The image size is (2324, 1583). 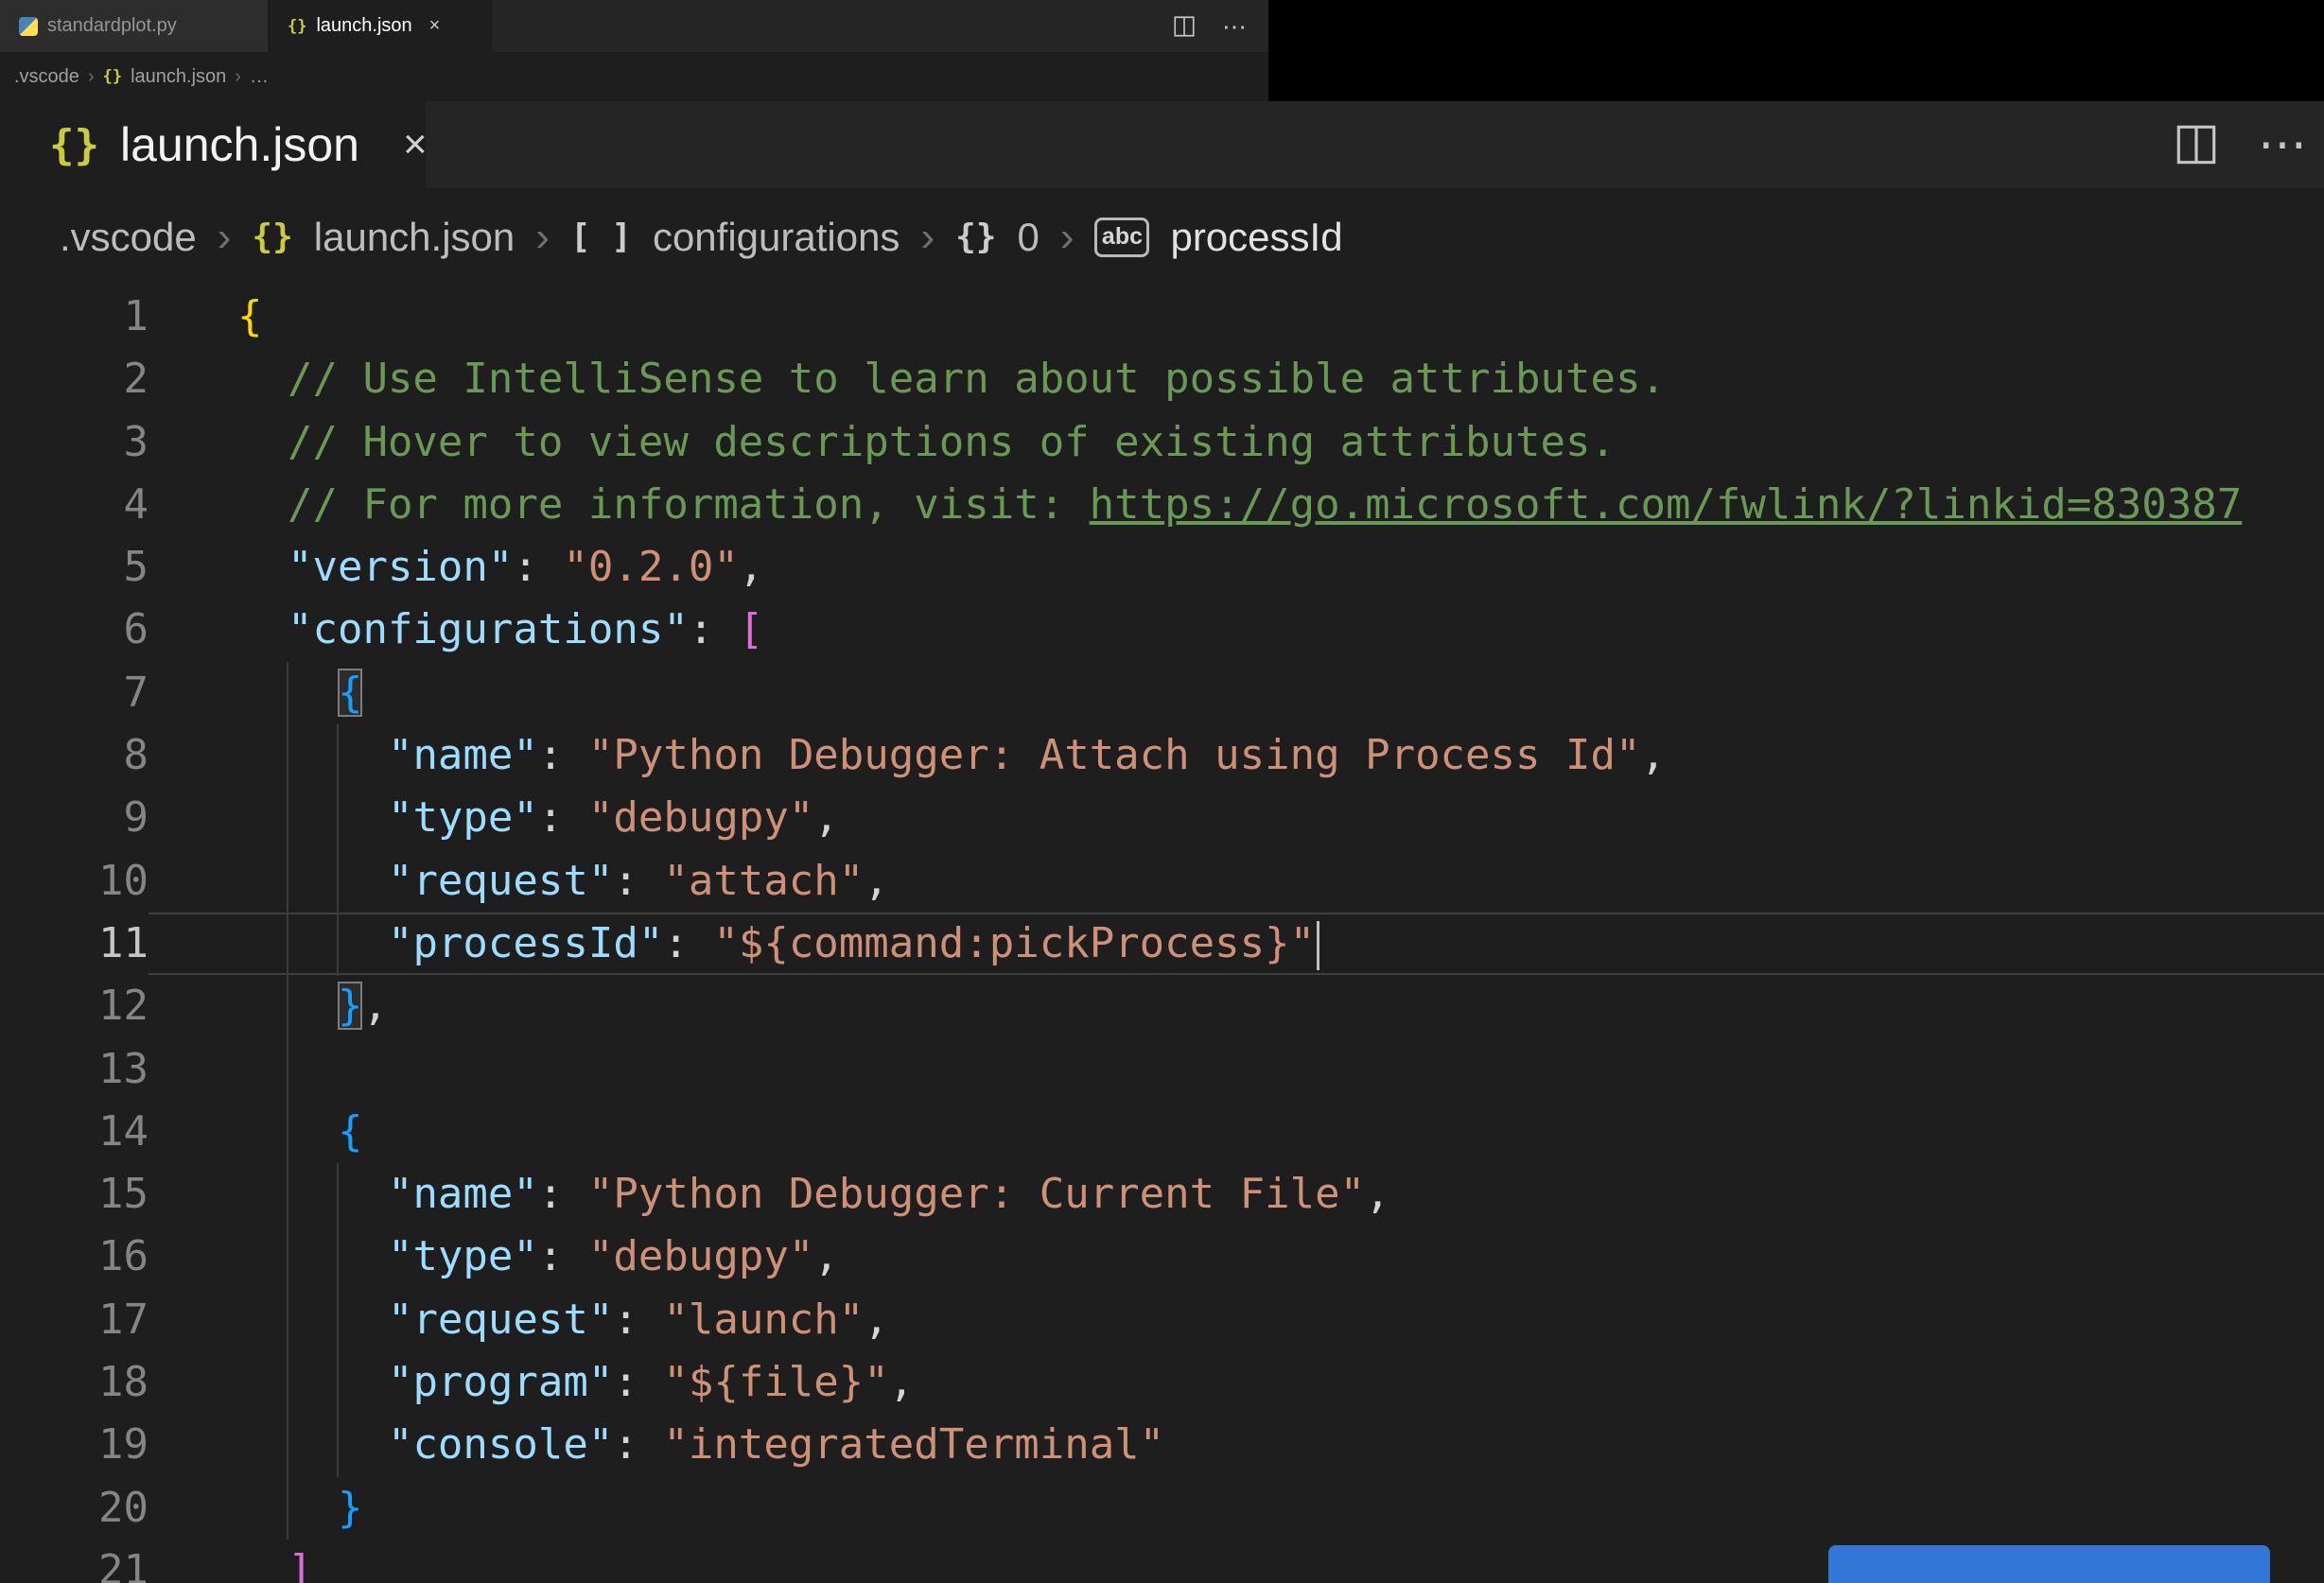 What do you see at coordinates (1162, 567) in the screenshot?
I see `code-line-5: 5 "version": "0.2.0",` at bounding box center [1162, 567].